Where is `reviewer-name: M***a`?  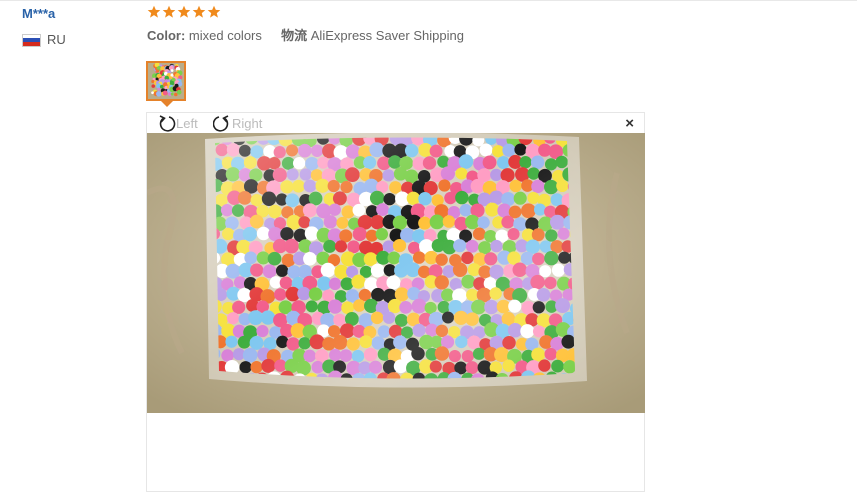
reviewer-name: M***a is located at coordinates (38, 14).